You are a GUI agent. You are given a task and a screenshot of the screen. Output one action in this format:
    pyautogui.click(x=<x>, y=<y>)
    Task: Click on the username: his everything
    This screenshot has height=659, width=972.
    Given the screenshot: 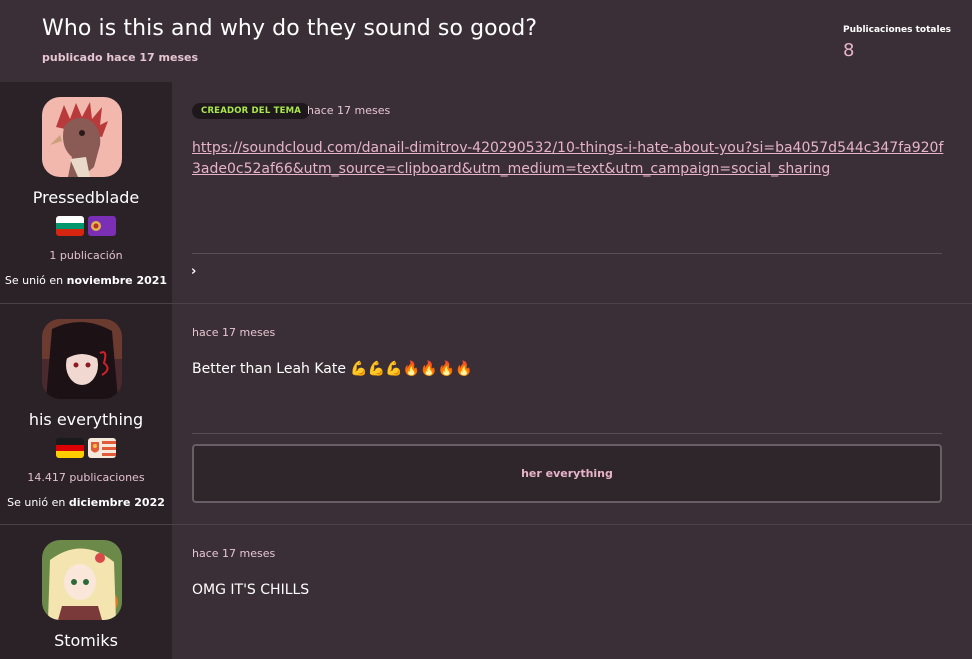 What is the action you would take?
    pyautogui.click(x=86, y=419)
    